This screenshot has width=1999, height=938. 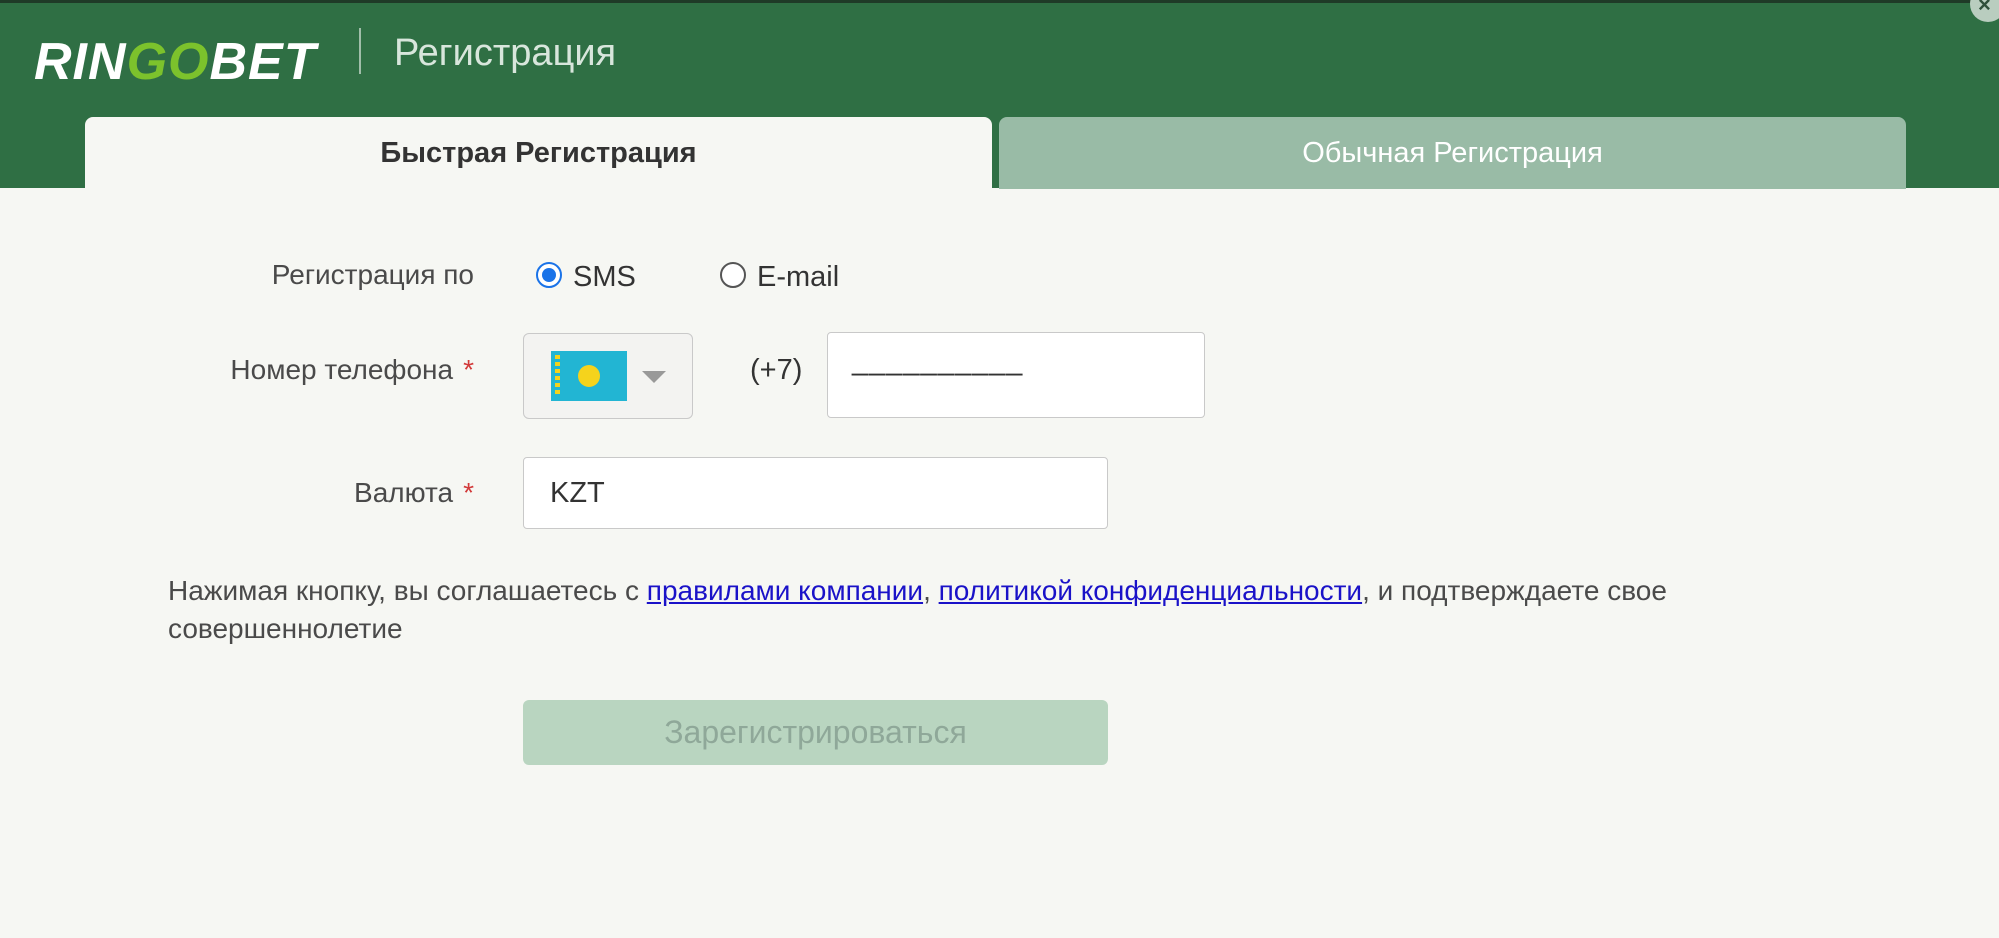 What do you see at coordinates (168, 62) in the screenshot?
I see `logo-text-go: GO` at bounding box center [168, 62].